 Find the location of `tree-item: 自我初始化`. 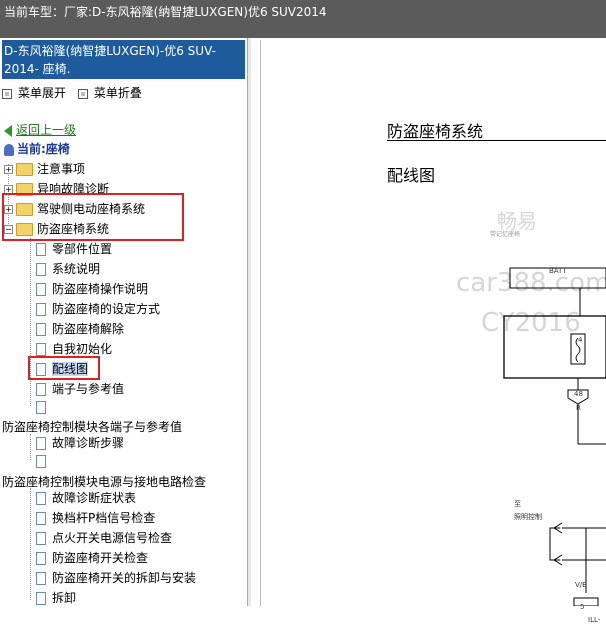

tree-item: 自我初始化 is located at coordinates (74, 348).